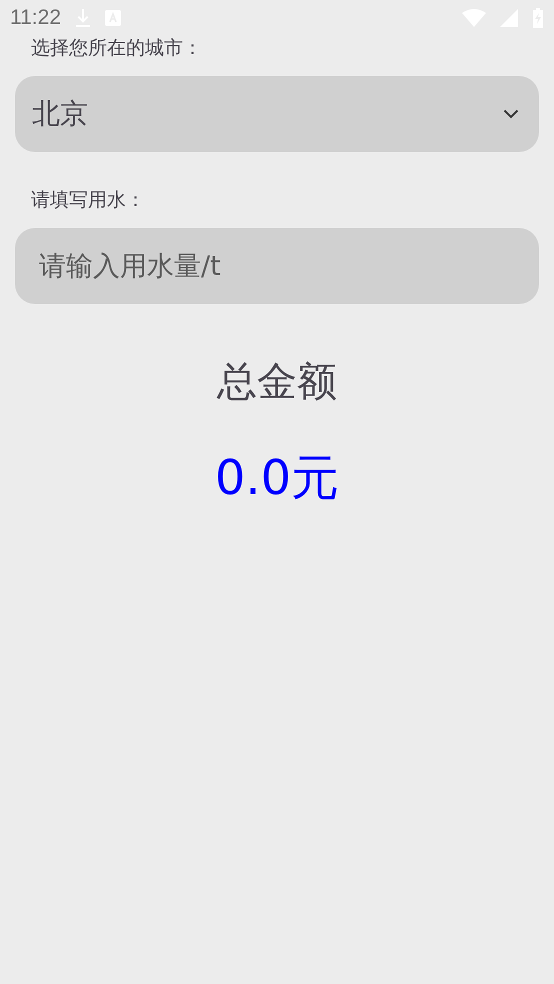 Image resolution: width=554 pixels, height=984 pixels. What do you see at coordinates (277, 266) in the screenshot?
I see `water-input-field: 请输入用水量/t` at bounding box center [277, 266].